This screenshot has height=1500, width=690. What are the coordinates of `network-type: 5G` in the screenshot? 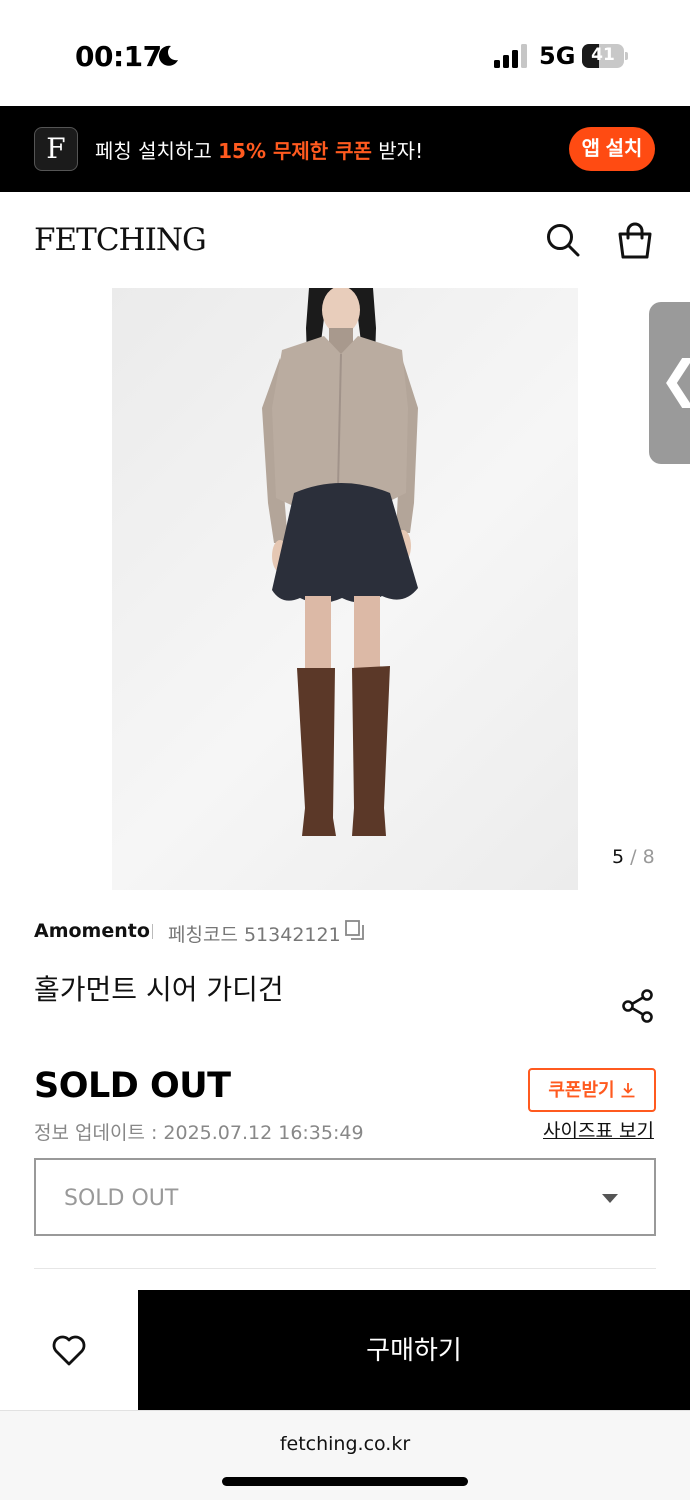 It's located at (557, 56).